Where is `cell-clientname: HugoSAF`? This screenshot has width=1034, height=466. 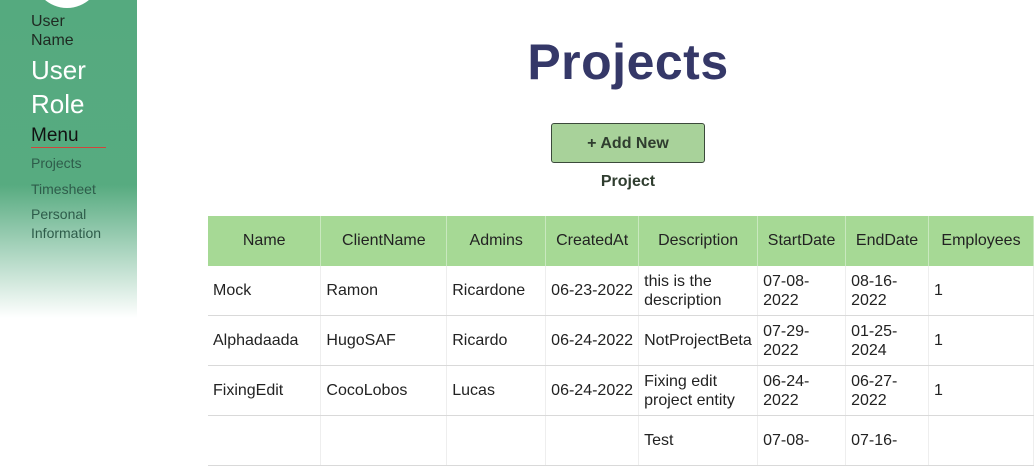 cell-clientname: HugoSAF is located at coordinates (384, 340).